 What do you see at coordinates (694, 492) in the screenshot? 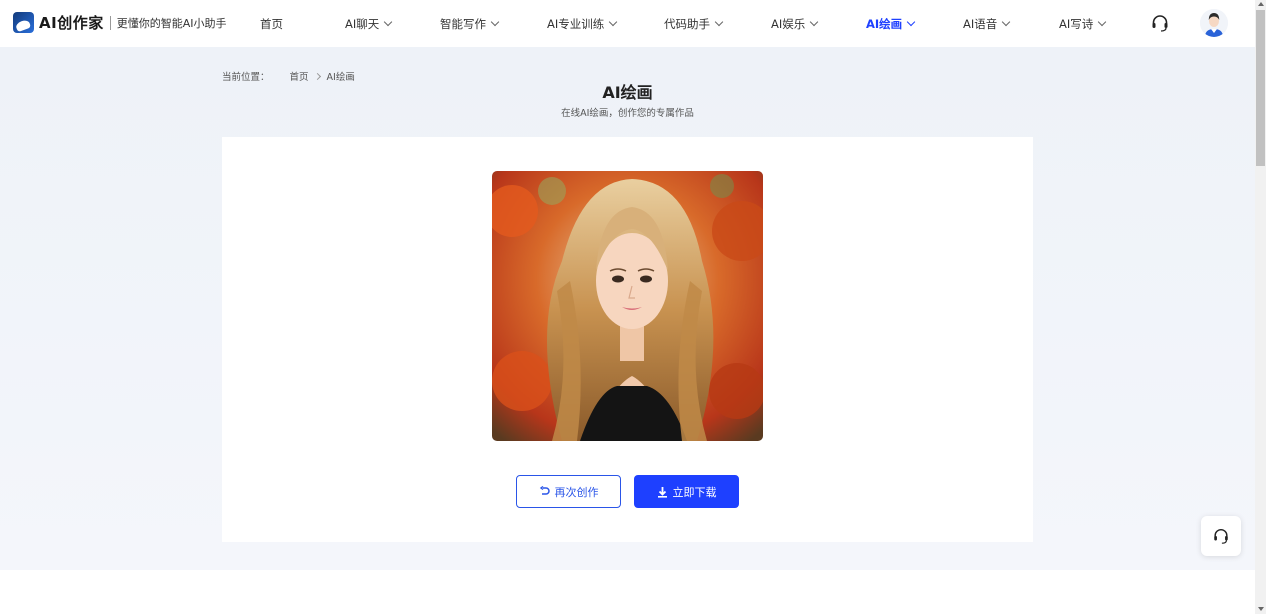
I see `download-button-label: 立即下载` at bounding box center [694, 492].